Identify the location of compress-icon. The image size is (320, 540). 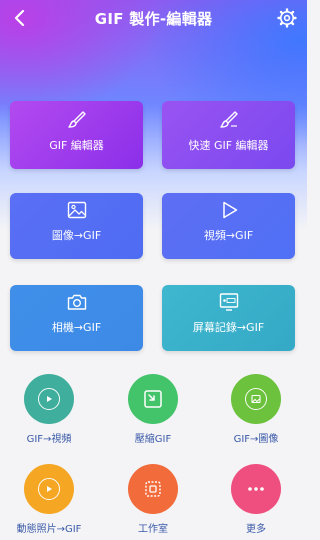
(153, 399).